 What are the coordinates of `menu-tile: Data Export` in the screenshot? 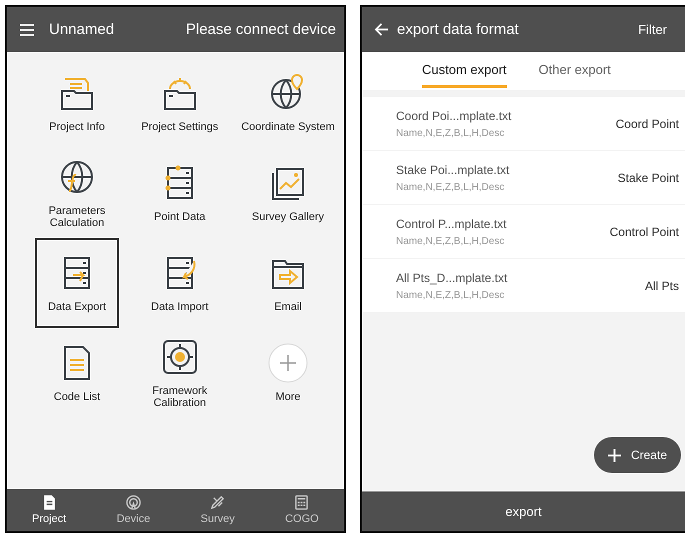 It's located at (77, 283).